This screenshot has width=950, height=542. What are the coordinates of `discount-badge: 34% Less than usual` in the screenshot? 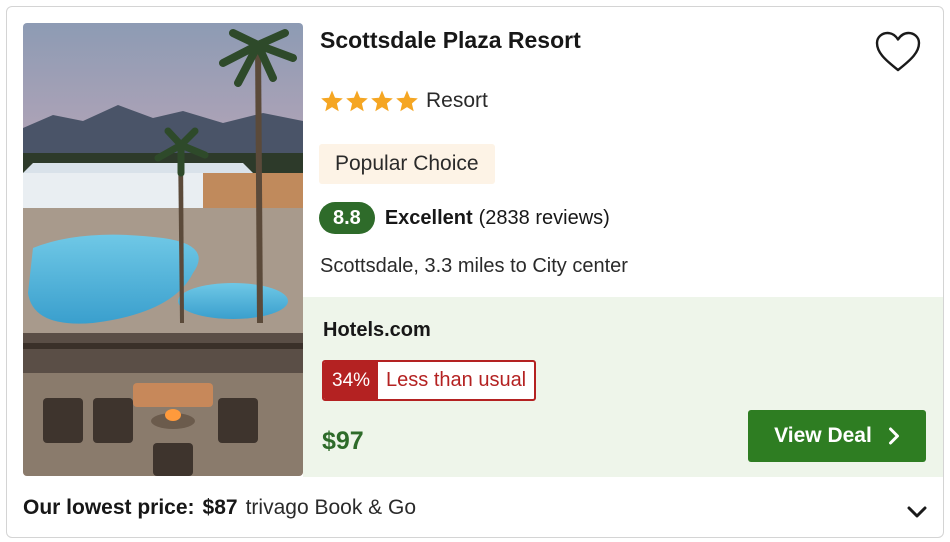 It's located at (429, 380).